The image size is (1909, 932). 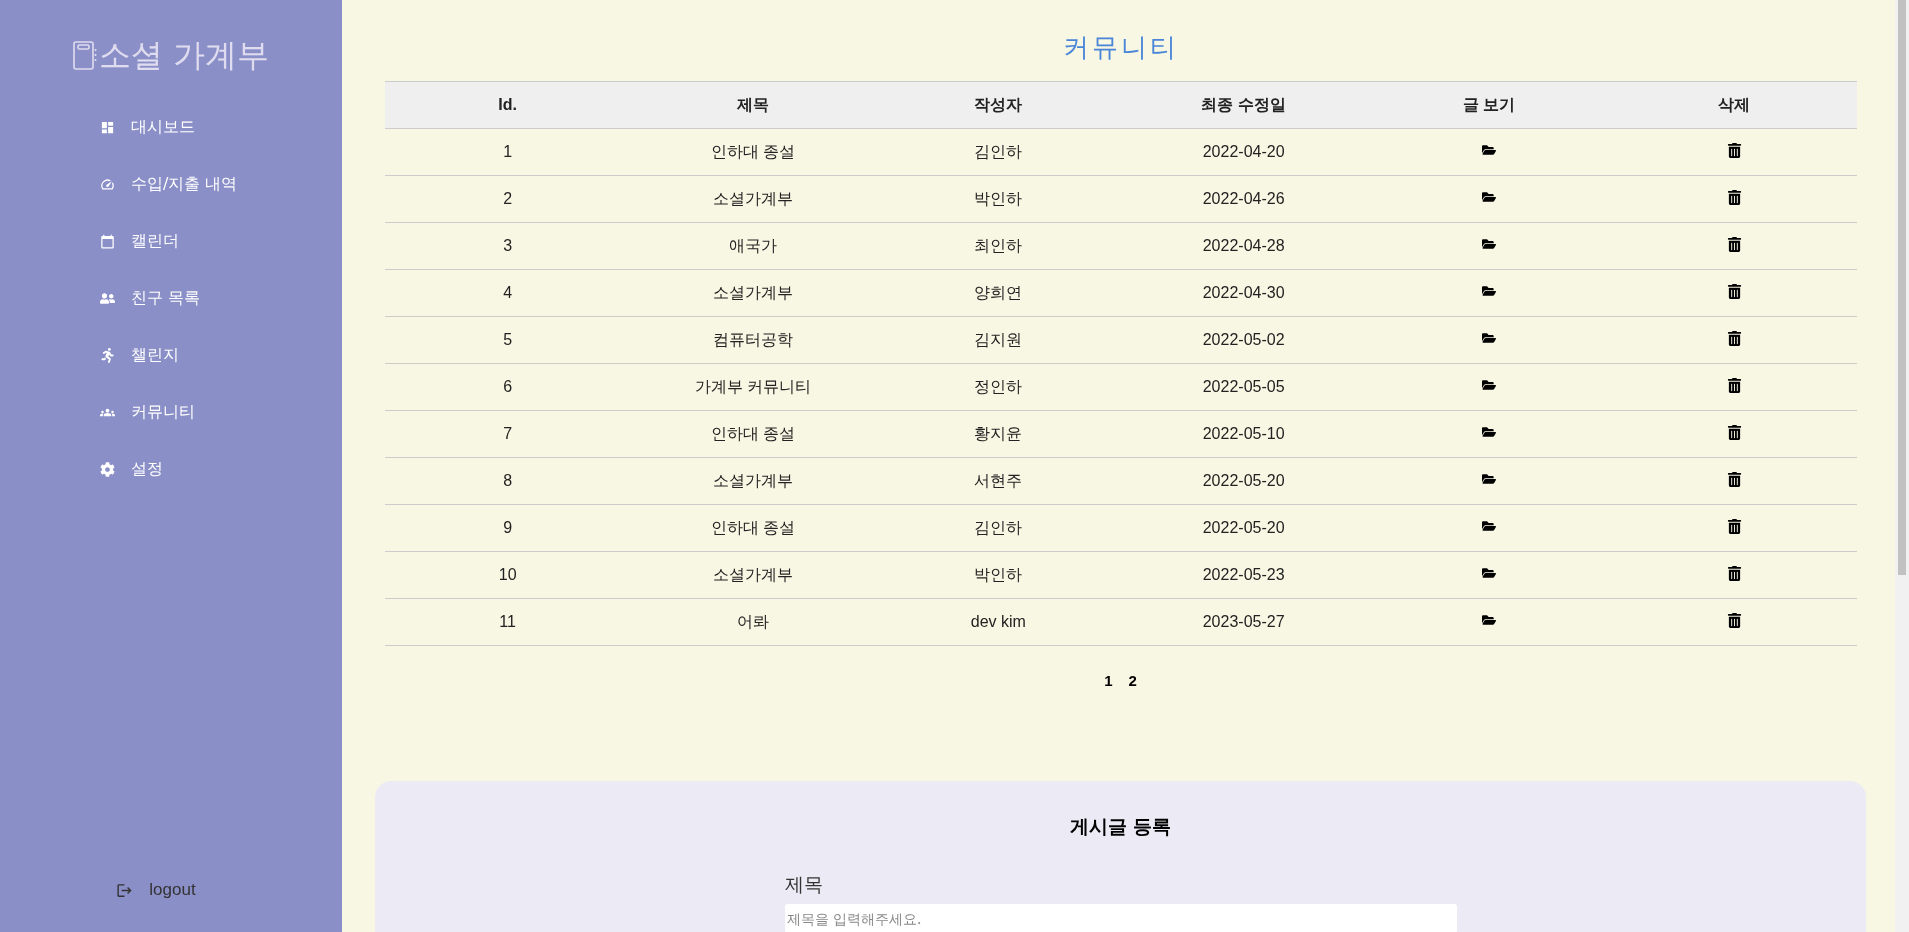 I want to click on table-cell: 가계부 커뮤니티, so click(x=753, y=386).